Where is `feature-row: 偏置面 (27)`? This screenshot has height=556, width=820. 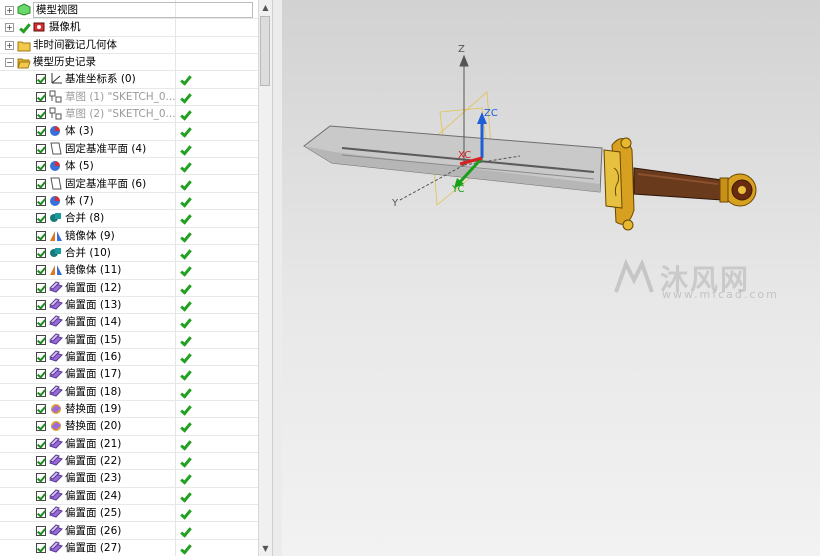 feature-row: 偏置面 (27) is located at coordinates (129, 548).